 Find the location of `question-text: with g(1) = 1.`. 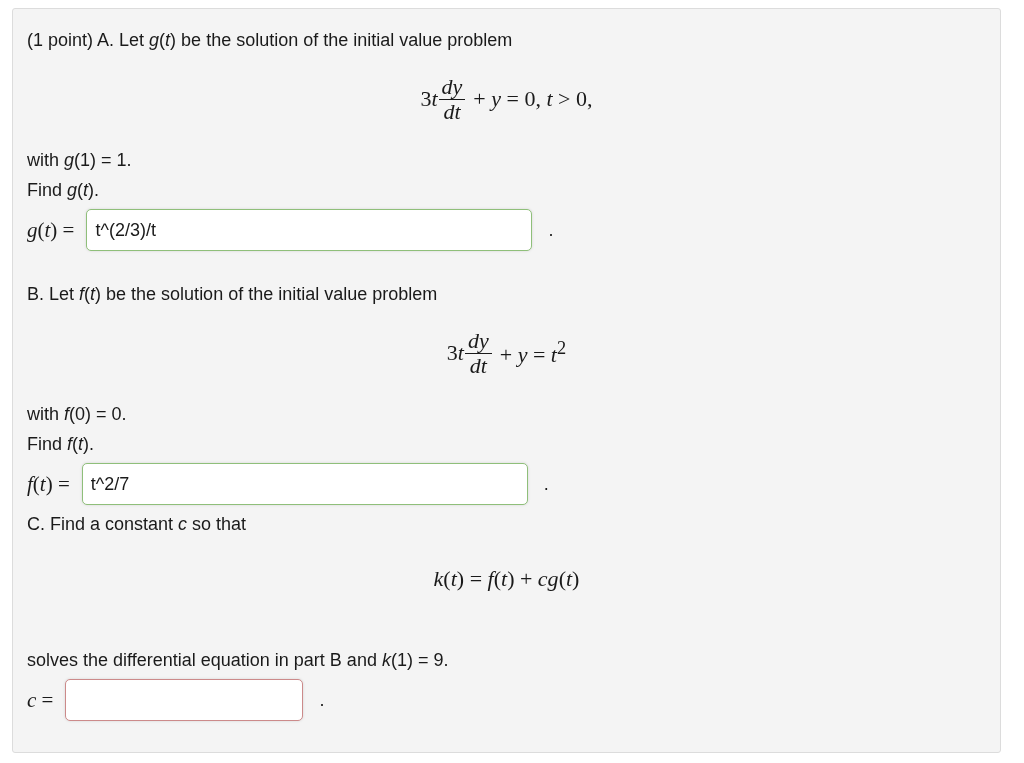

question-text: with g(1) = 1. is located at coordinates (80, 160).